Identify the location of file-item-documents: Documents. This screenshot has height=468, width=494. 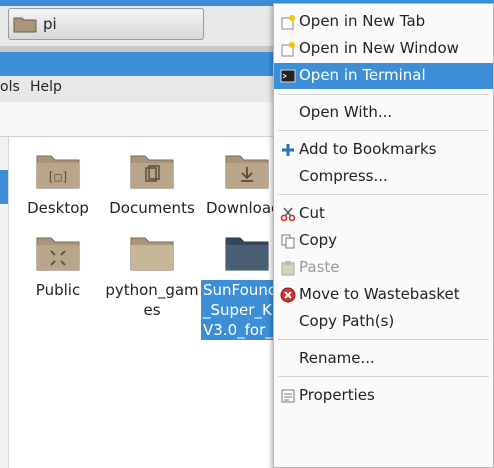
(152, 184).